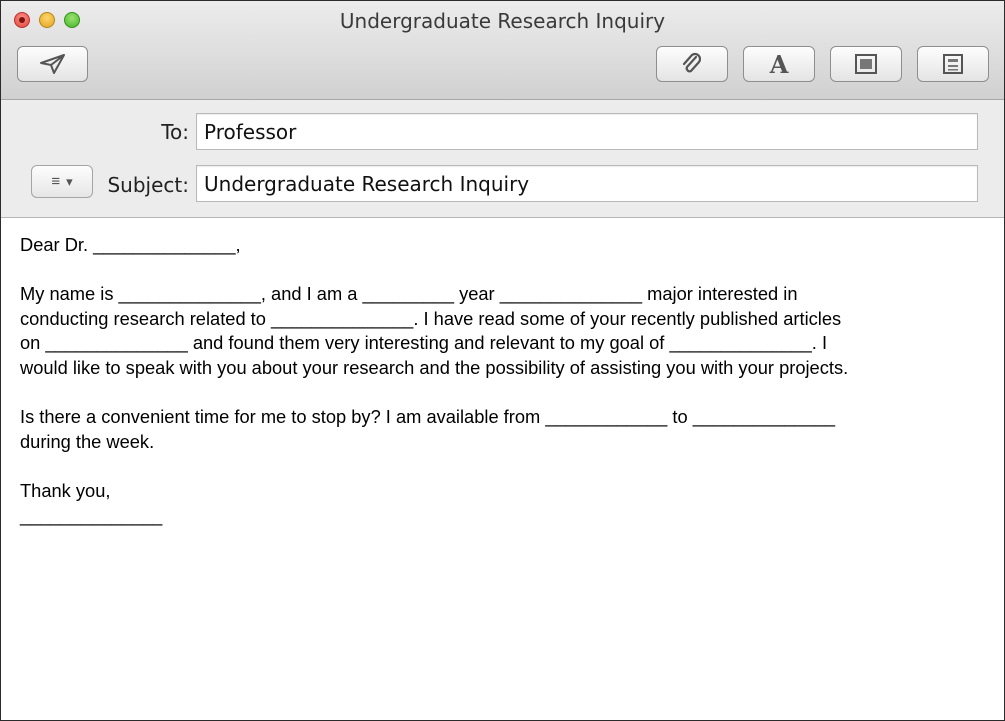  I want to click on to-label: To:, so click(175, 132).